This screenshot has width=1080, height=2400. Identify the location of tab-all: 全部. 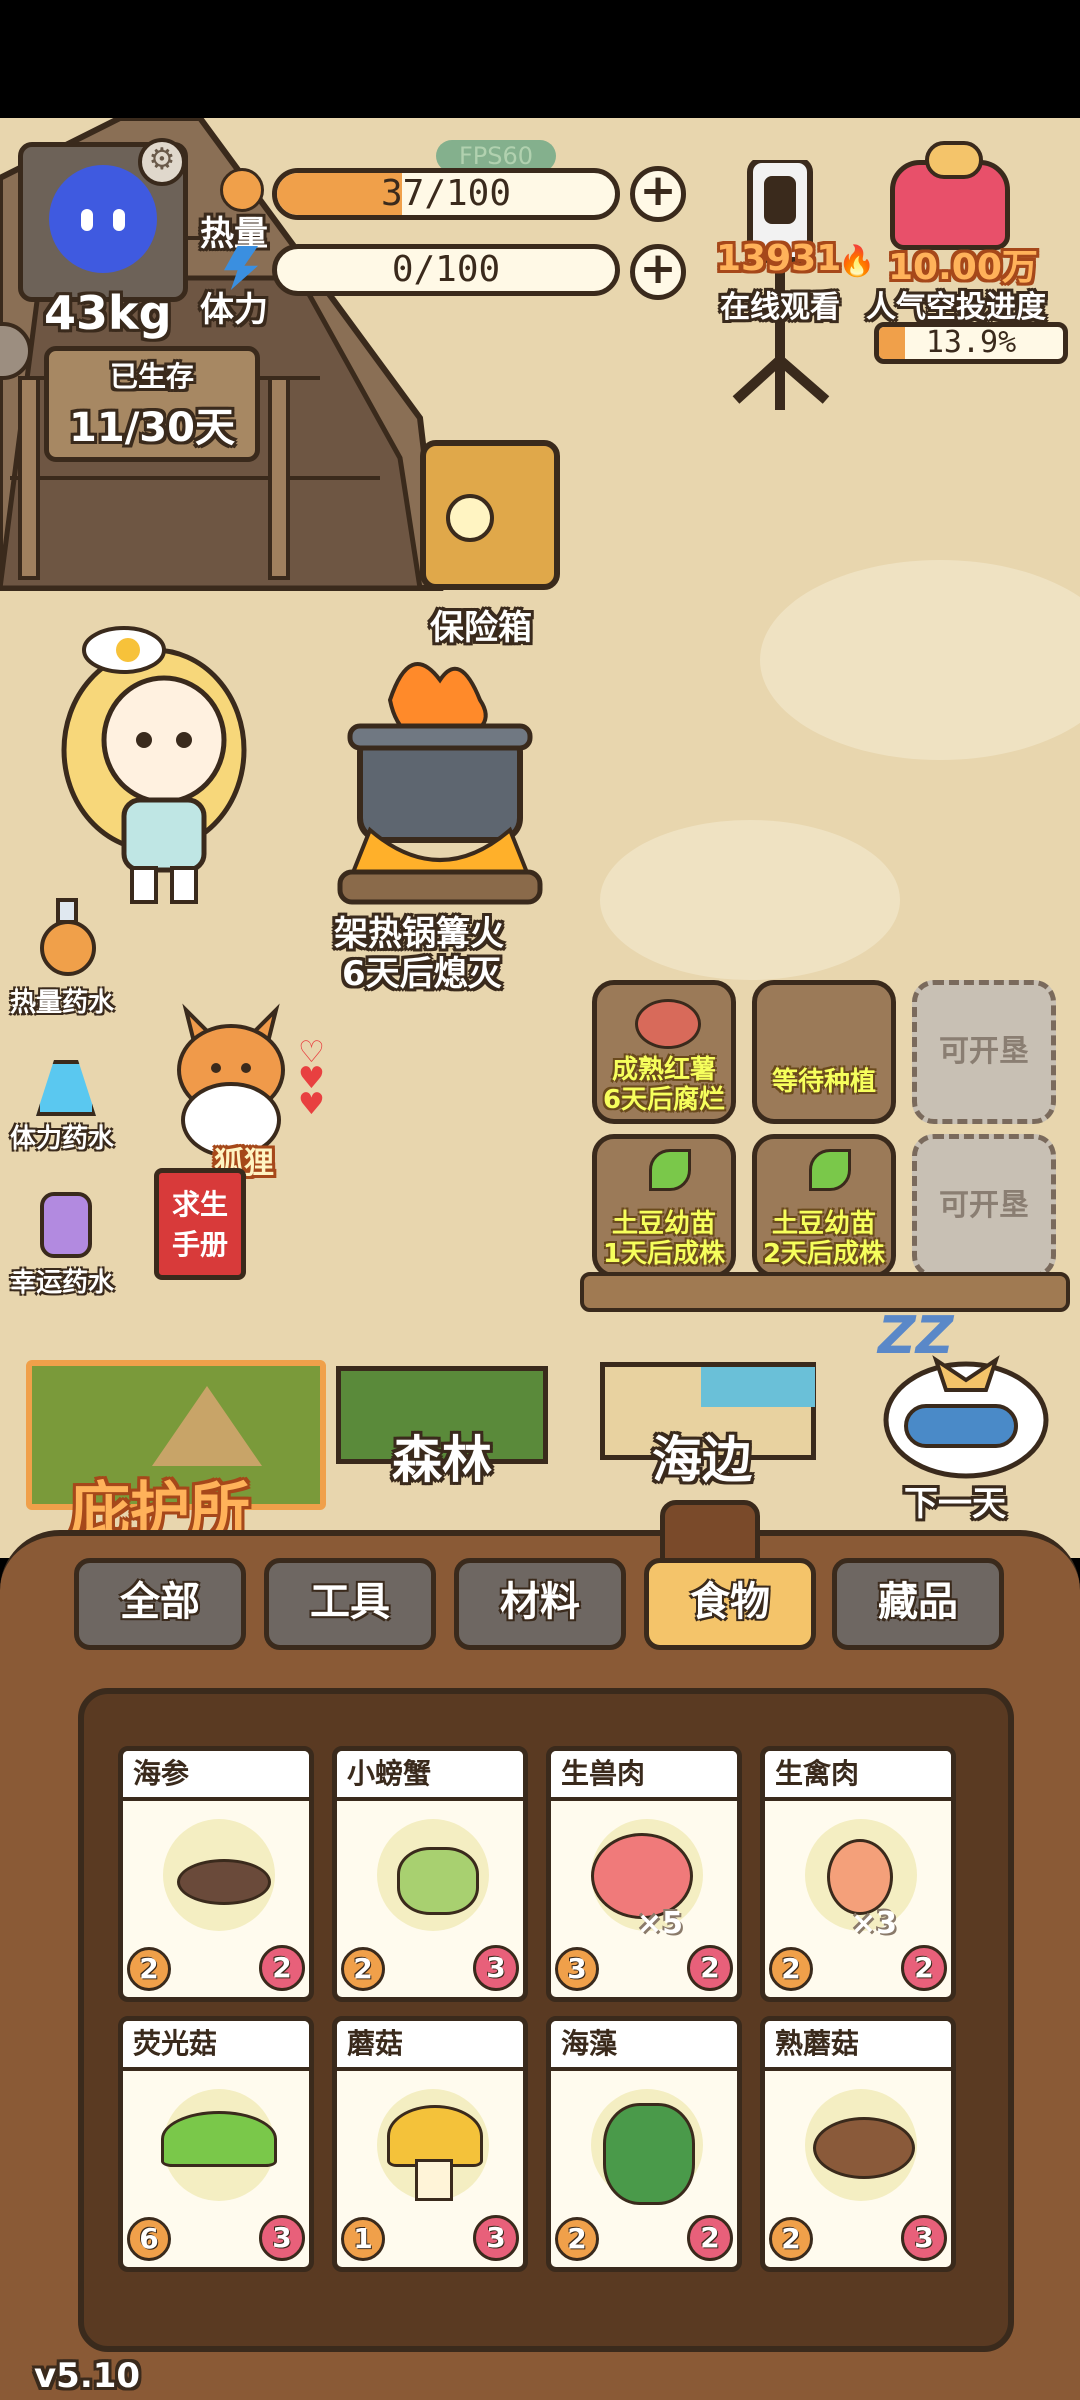
(160, 1604).